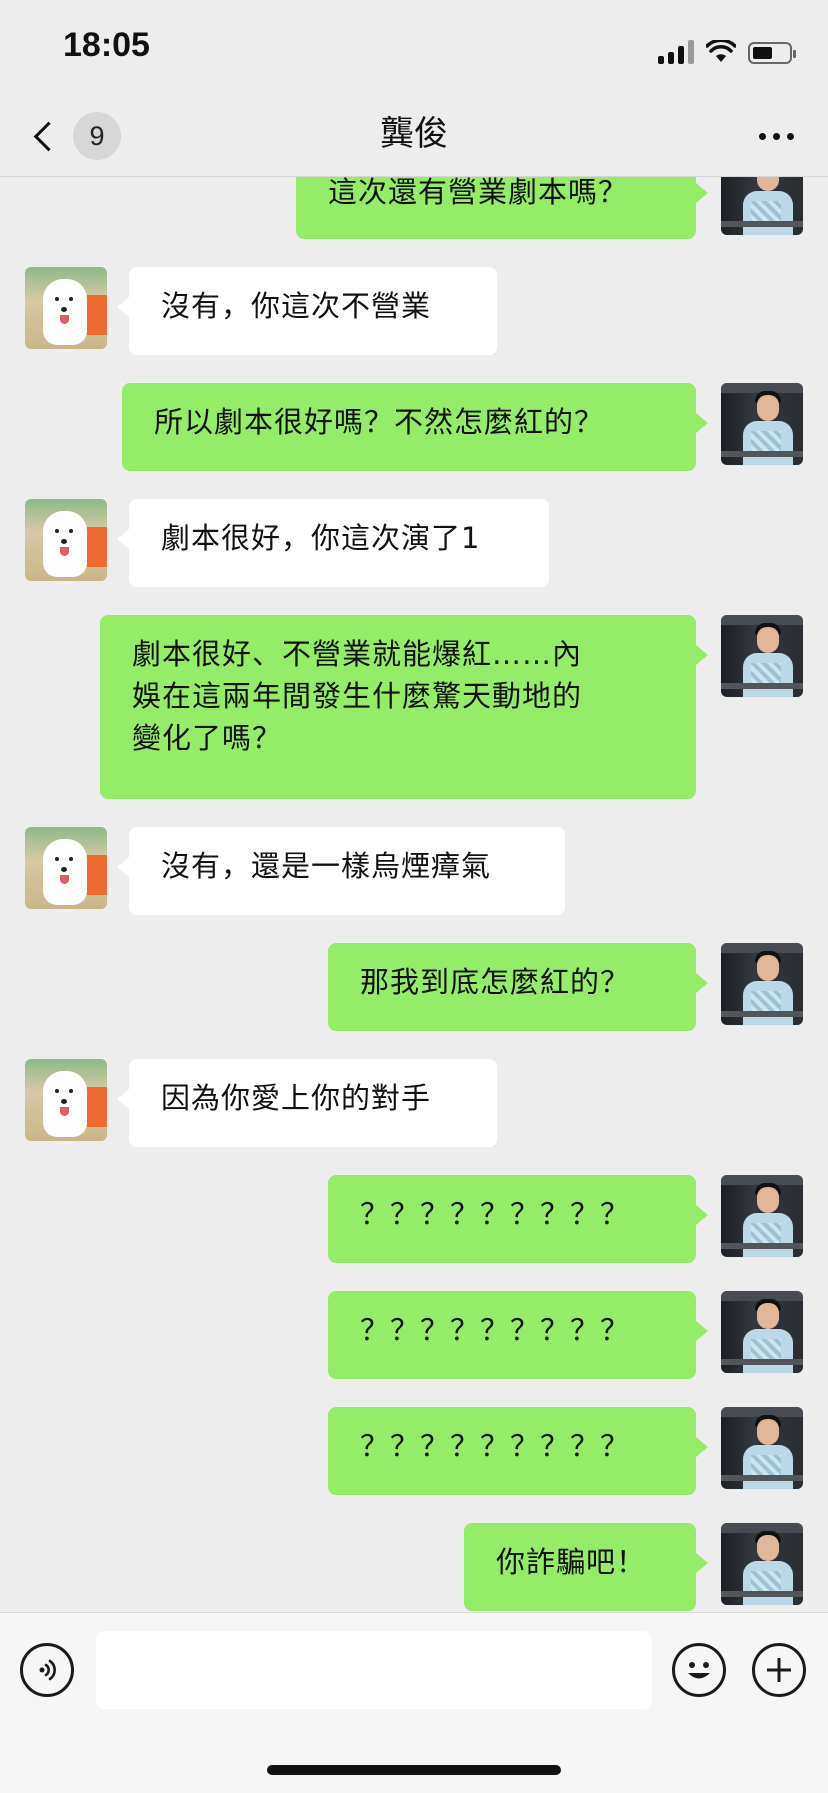 The width and height of the screenshot is (828, 1793). I want to click on voice-button, so click(47, 1670).